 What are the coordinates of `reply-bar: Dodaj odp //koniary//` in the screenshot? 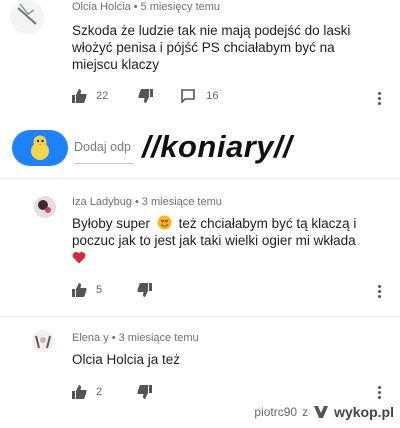 It's located at (200, 148).